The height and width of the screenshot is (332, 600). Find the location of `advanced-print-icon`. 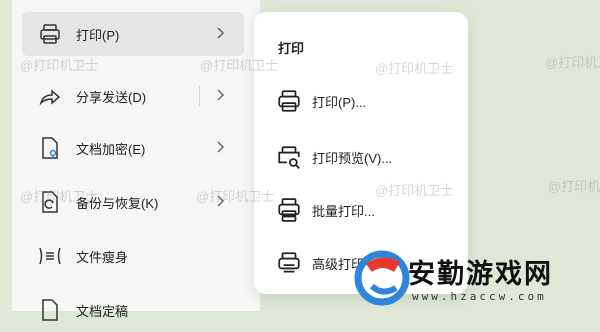

advanced-print-icon is located at coordinates (289, 263).